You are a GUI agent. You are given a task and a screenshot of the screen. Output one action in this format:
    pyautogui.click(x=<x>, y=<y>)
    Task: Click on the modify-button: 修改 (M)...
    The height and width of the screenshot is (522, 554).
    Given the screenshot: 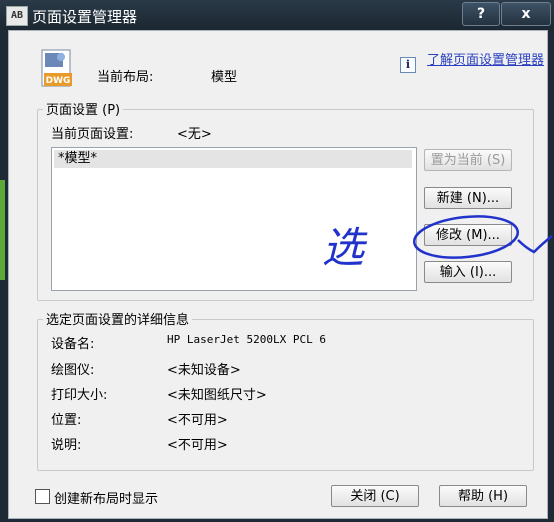 What is the action you would take?
    pyautogui.click(x=468, y=235)
    